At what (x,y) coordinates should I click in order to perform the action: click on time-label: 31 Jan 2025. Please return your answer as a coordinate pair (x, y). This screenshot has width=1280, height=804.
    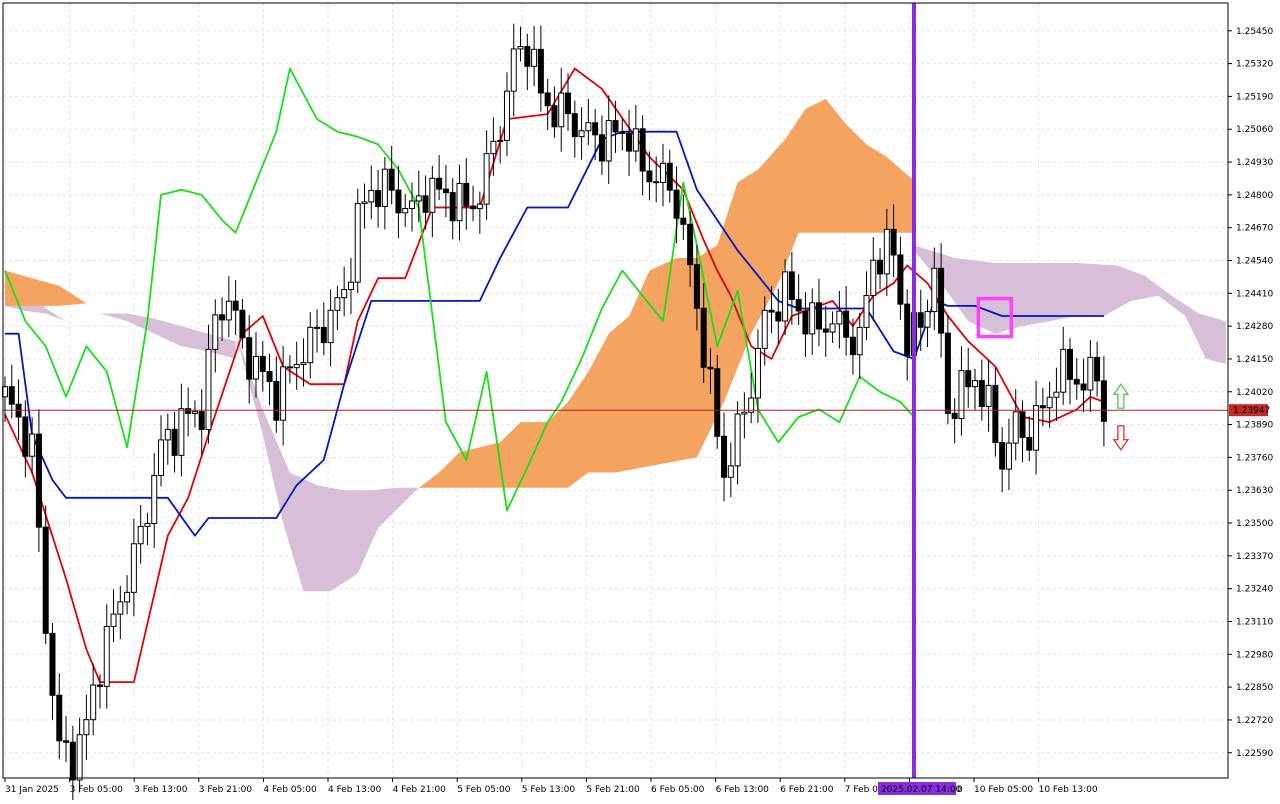
    Looking at the image, I should click on (32, 790).